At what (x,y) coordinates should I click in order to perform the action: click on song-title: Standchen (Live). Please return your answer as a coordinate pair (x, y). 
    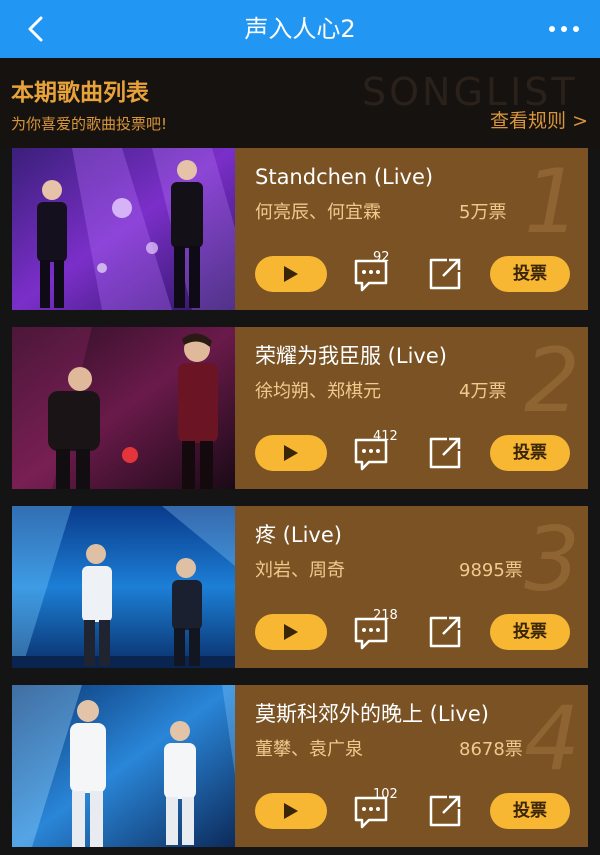
    Looking at the image, I should click on (344, 177).